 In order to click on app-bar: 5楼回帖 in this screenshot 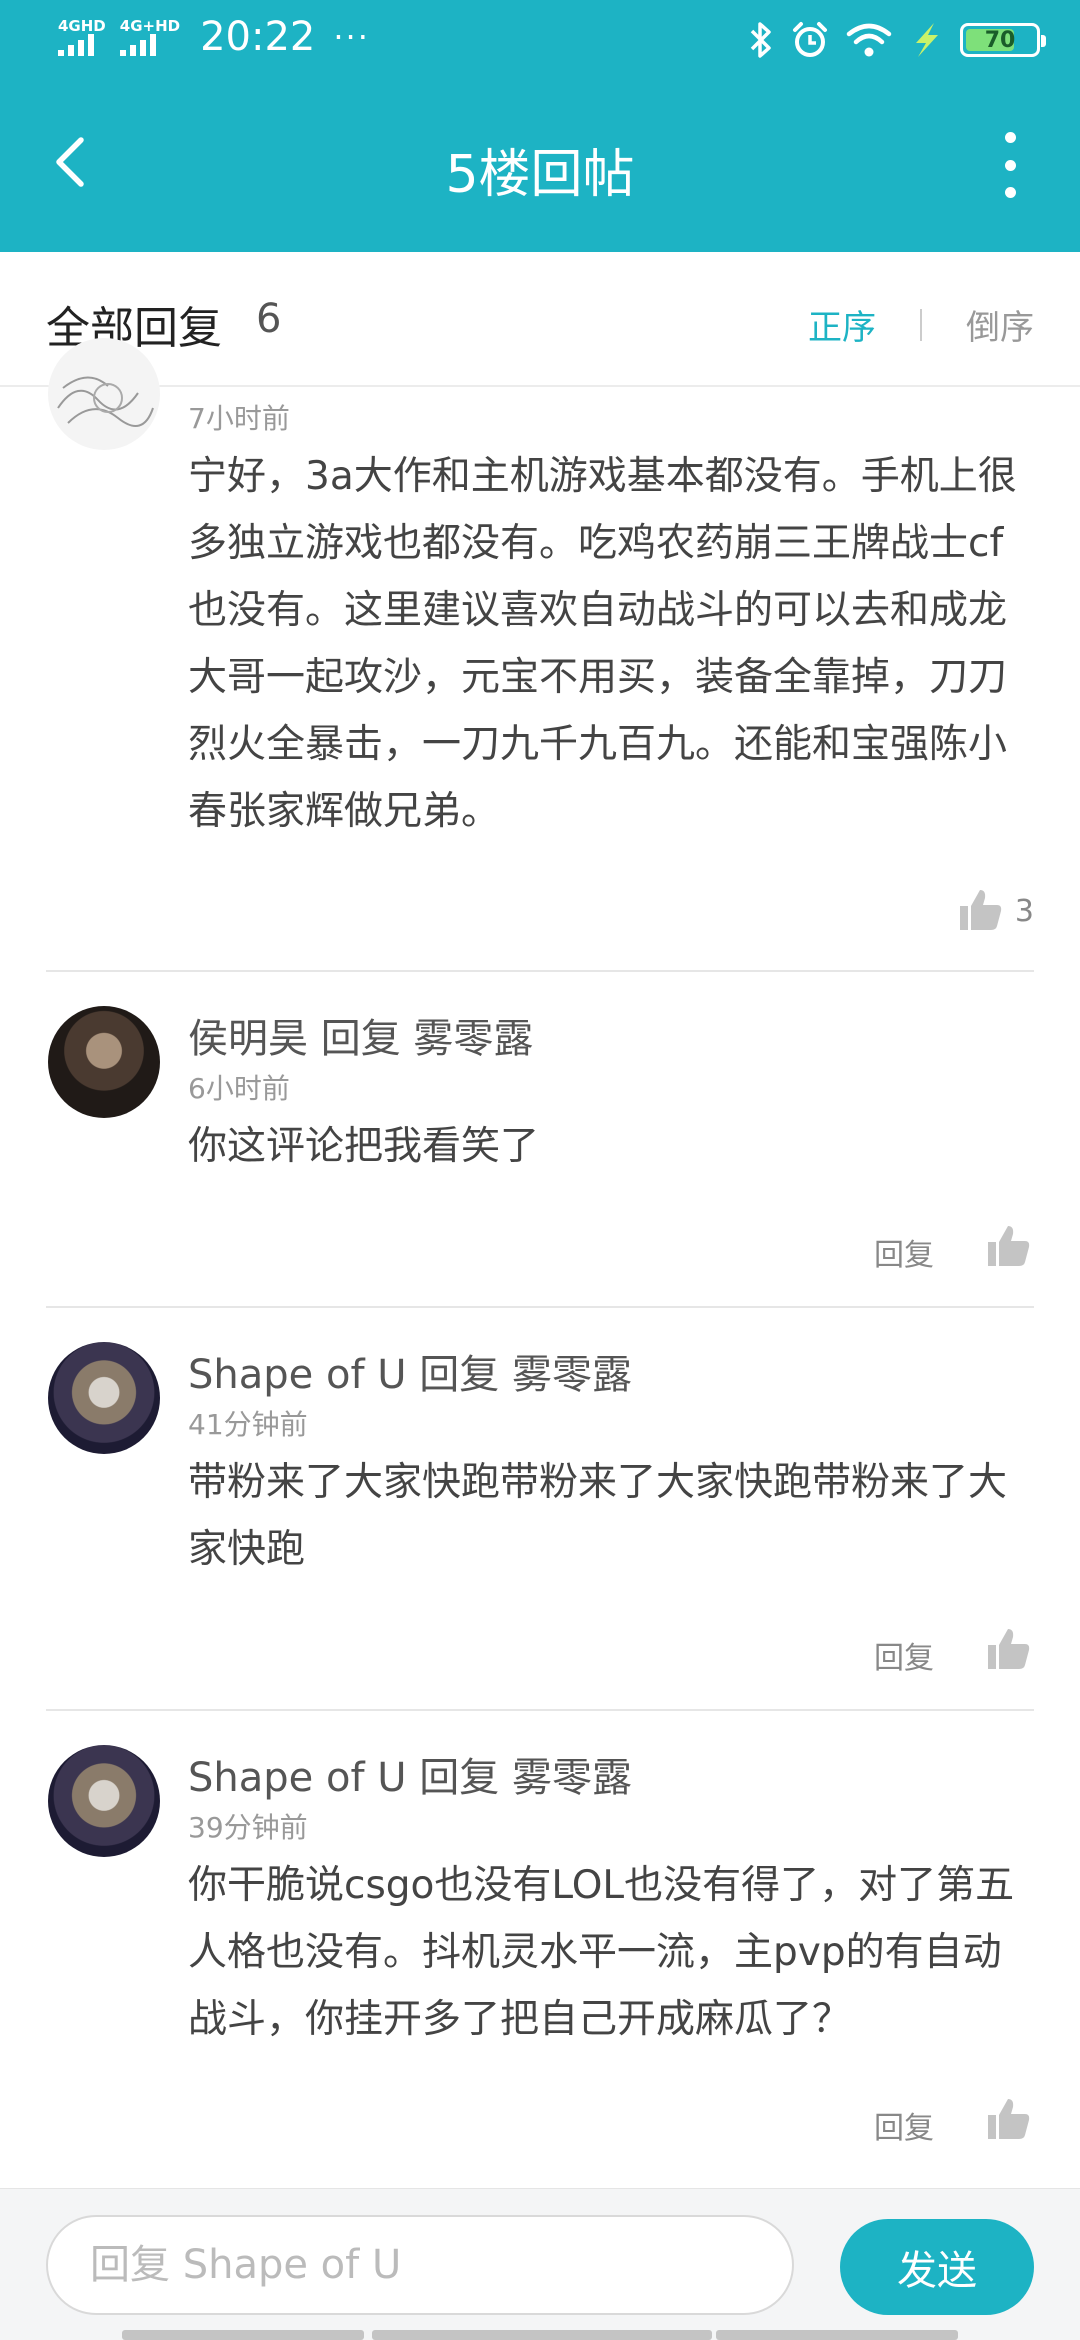, I will do `click(540, 166)`.